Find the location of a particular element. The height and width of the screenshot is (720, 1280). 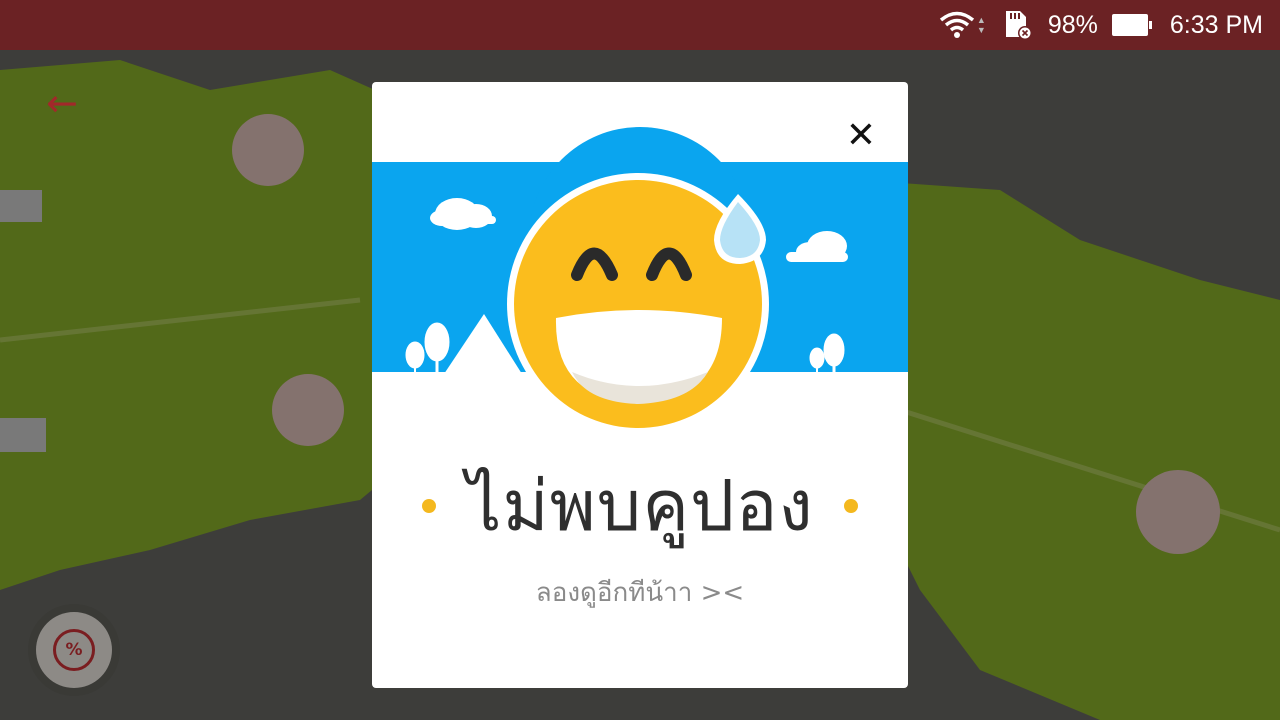

close-icon: ✕ is located at coordinates (861, 135).